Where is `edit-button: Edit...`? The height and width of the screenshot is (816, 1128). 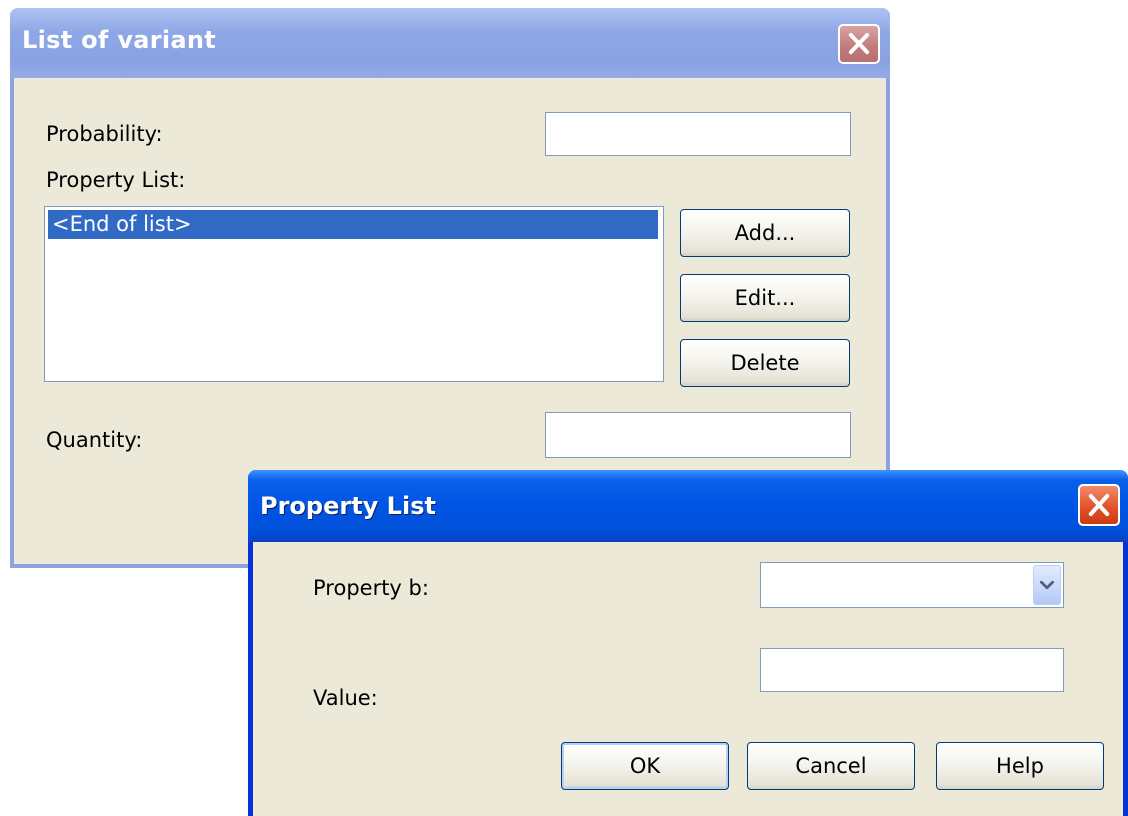
edit-button: Edit... is located at coordinates (765, 298).